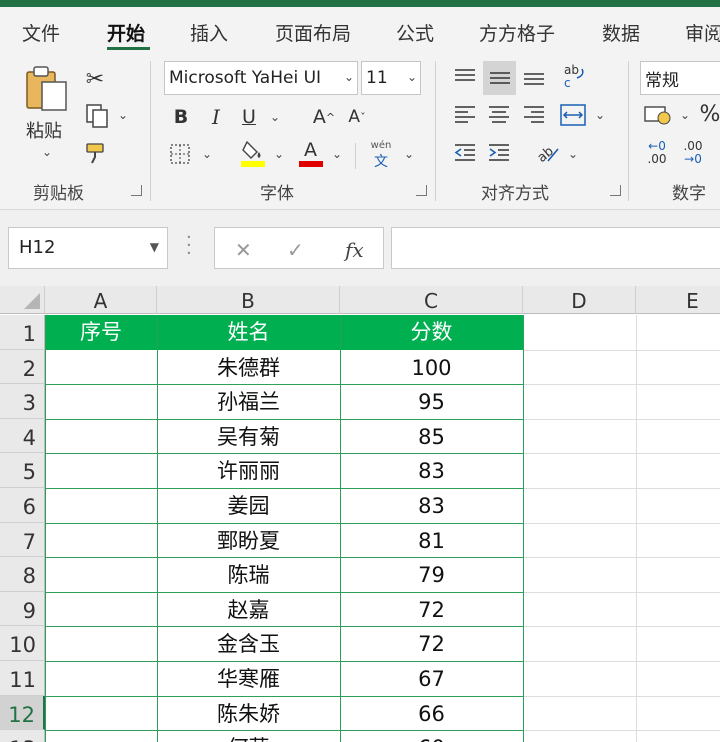  Describe the element at coordinates (415, 32) in the screenshot. I see `tab-formulas: 公式` at that location.